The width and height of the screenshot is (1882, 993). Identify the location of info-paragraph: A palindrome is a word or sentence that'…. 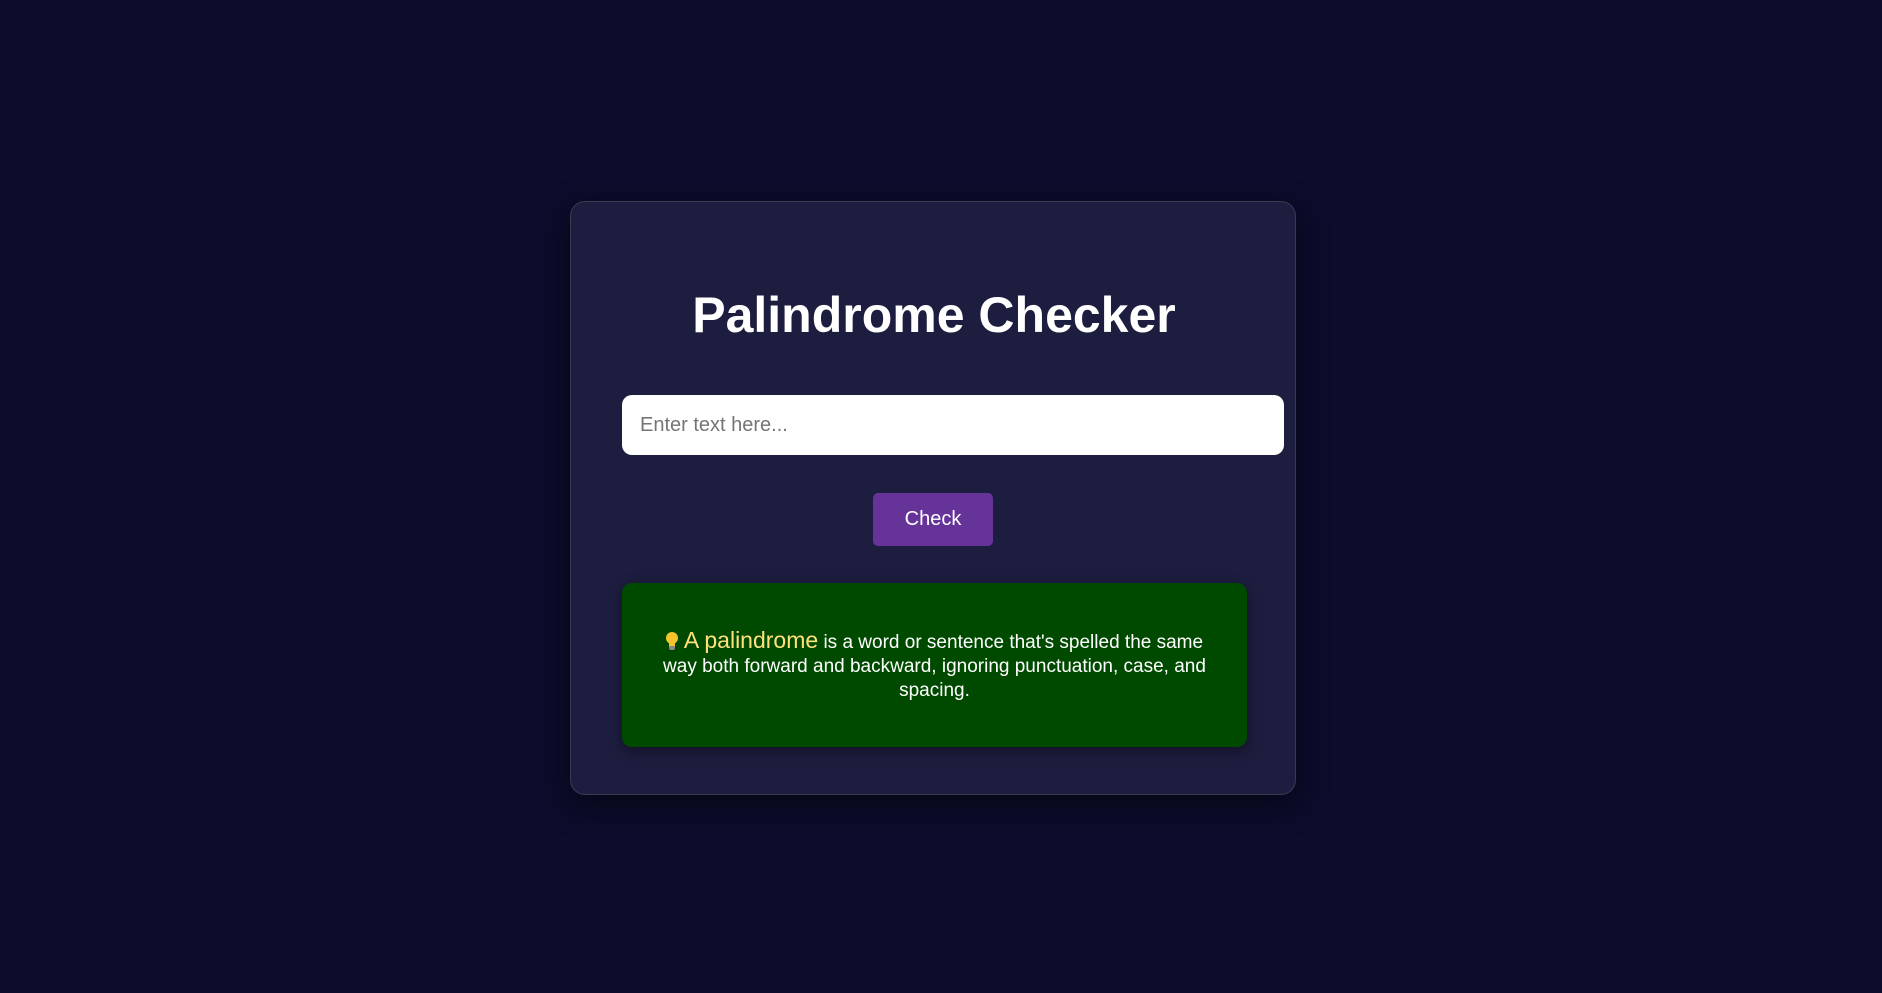
(934, 665).